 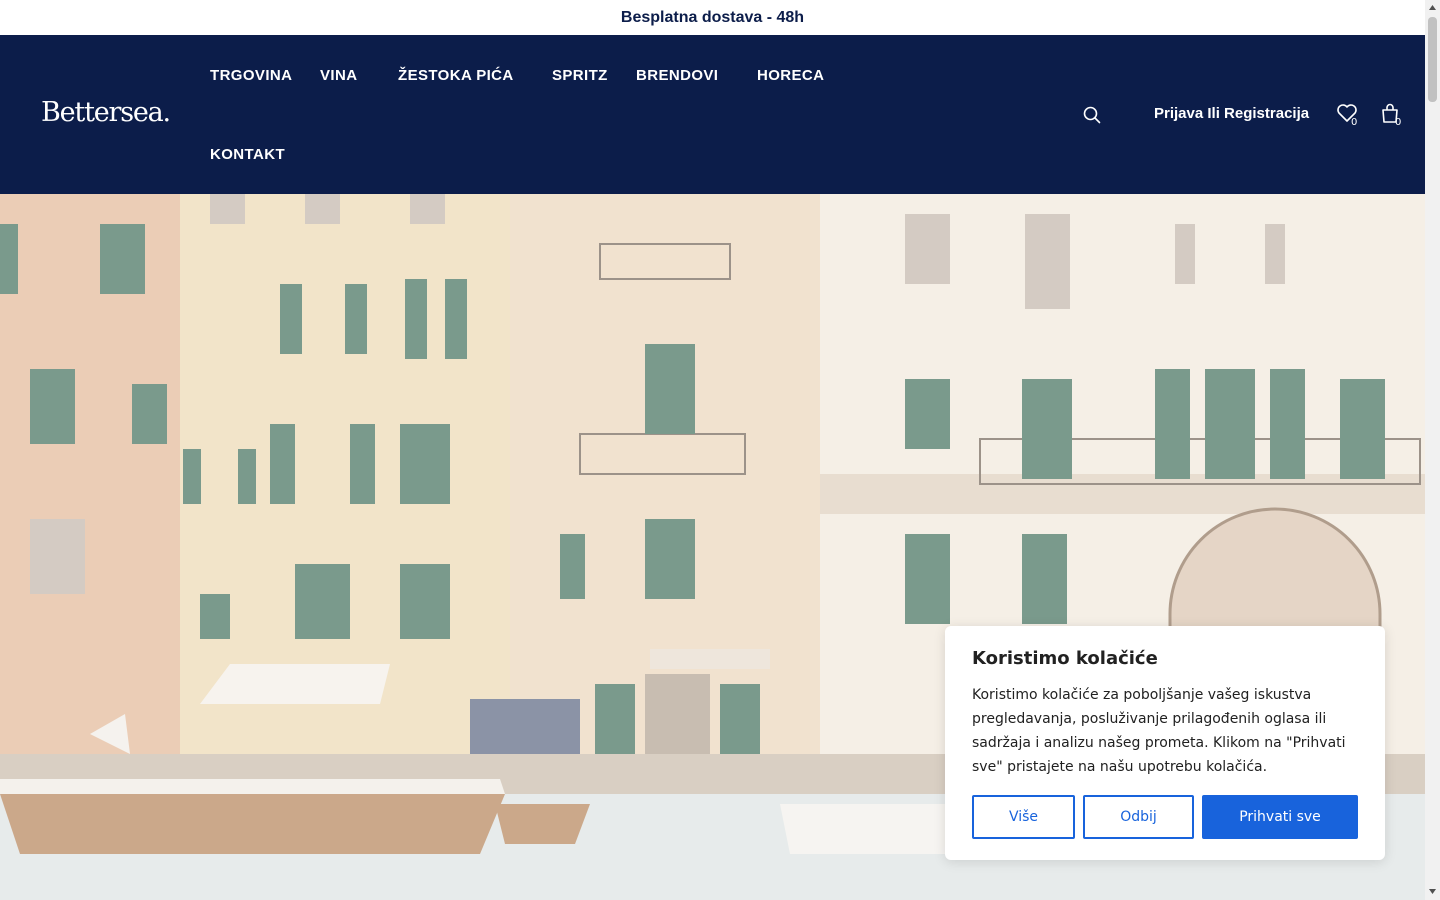 I want to click on search-icon, so click(x=1092, y=115).